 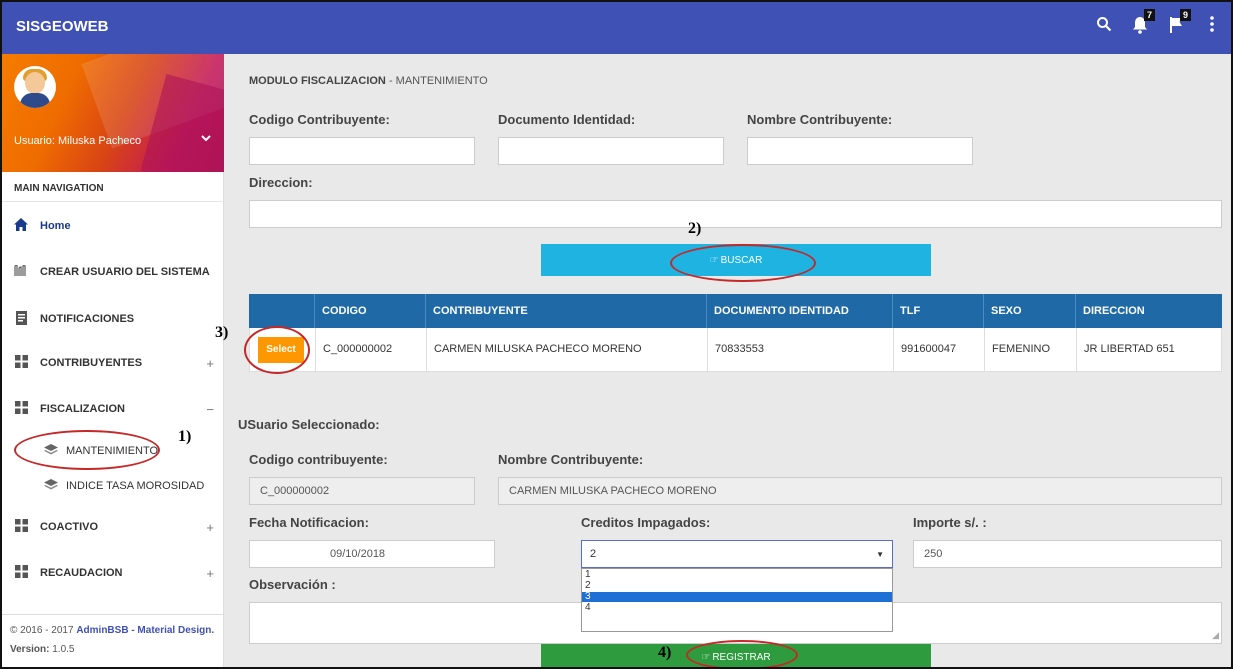 What do you see at coordinates (30, 649) in the screenshot?
I see `version-label: Version:` at bounding box center [30, 649].